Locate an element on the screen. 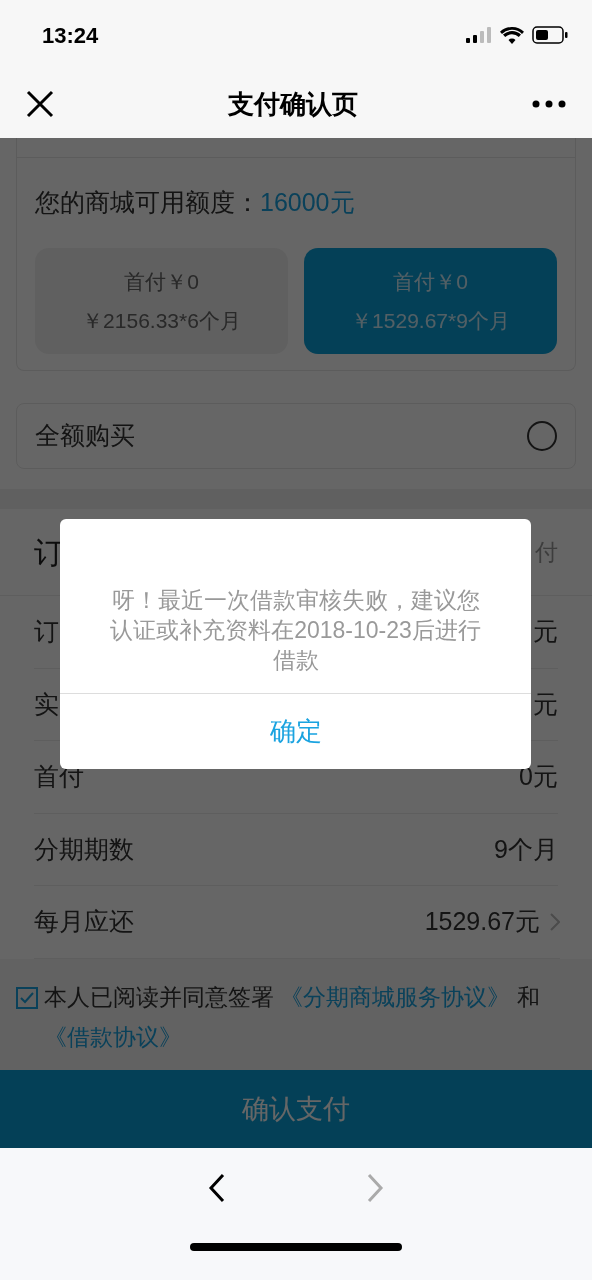 This screenshot has width=592, height=1280. page-title: 支付确认页 is located at coordinates (293, 104).